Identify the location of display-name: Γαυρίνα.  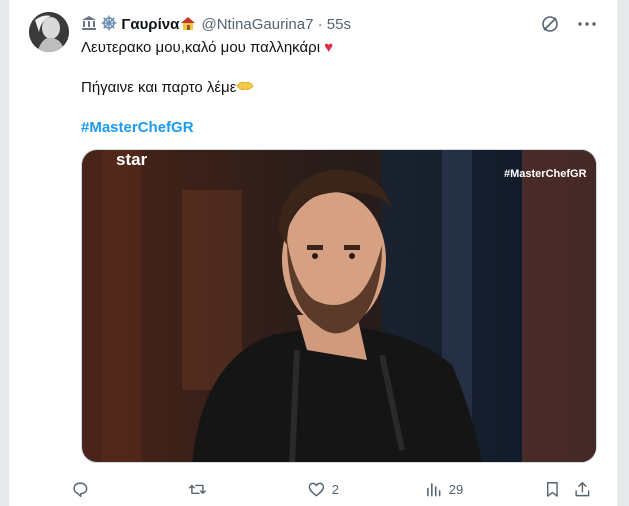
(150, 24).